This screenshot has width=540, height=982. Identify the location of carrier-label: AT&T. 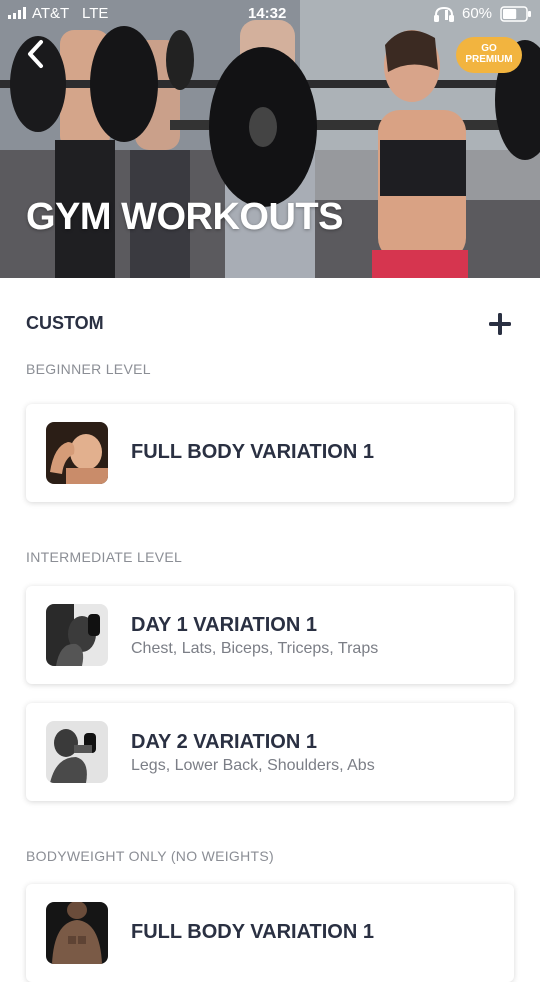
(51, 13).